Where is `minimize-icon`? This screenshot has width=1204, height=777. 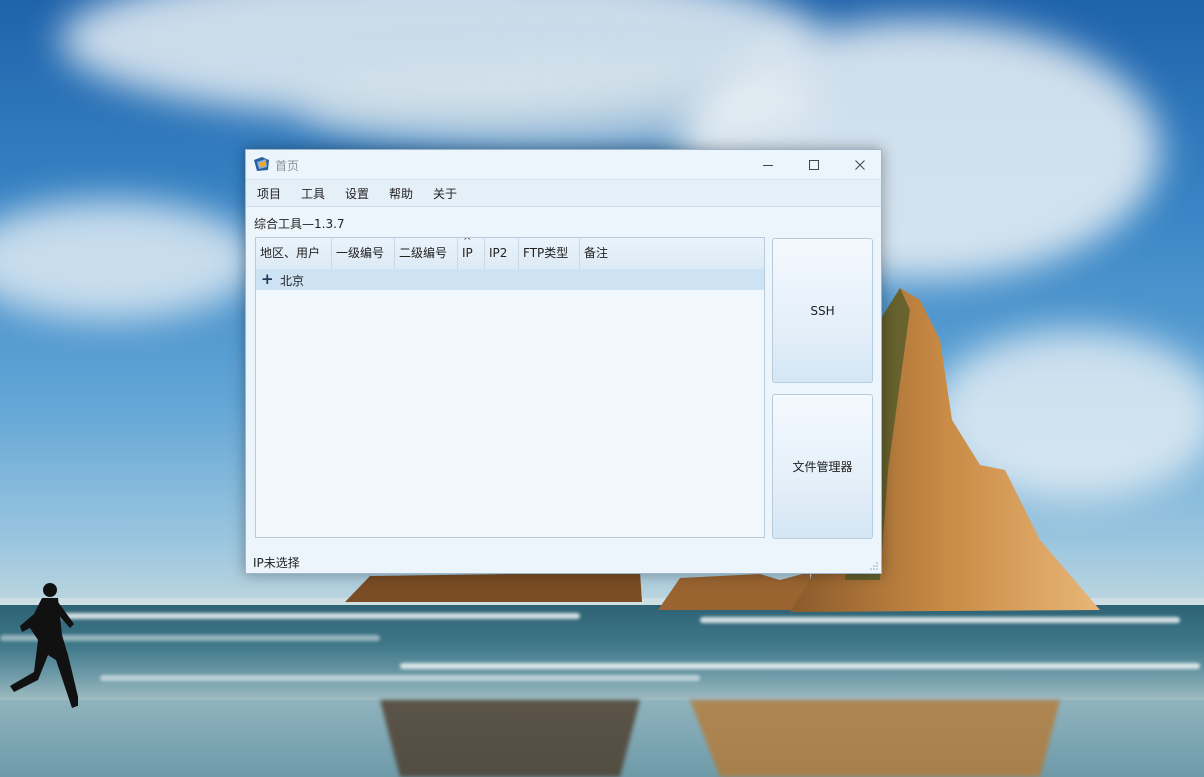
minimize-icon is located at coordinates (768, 165).